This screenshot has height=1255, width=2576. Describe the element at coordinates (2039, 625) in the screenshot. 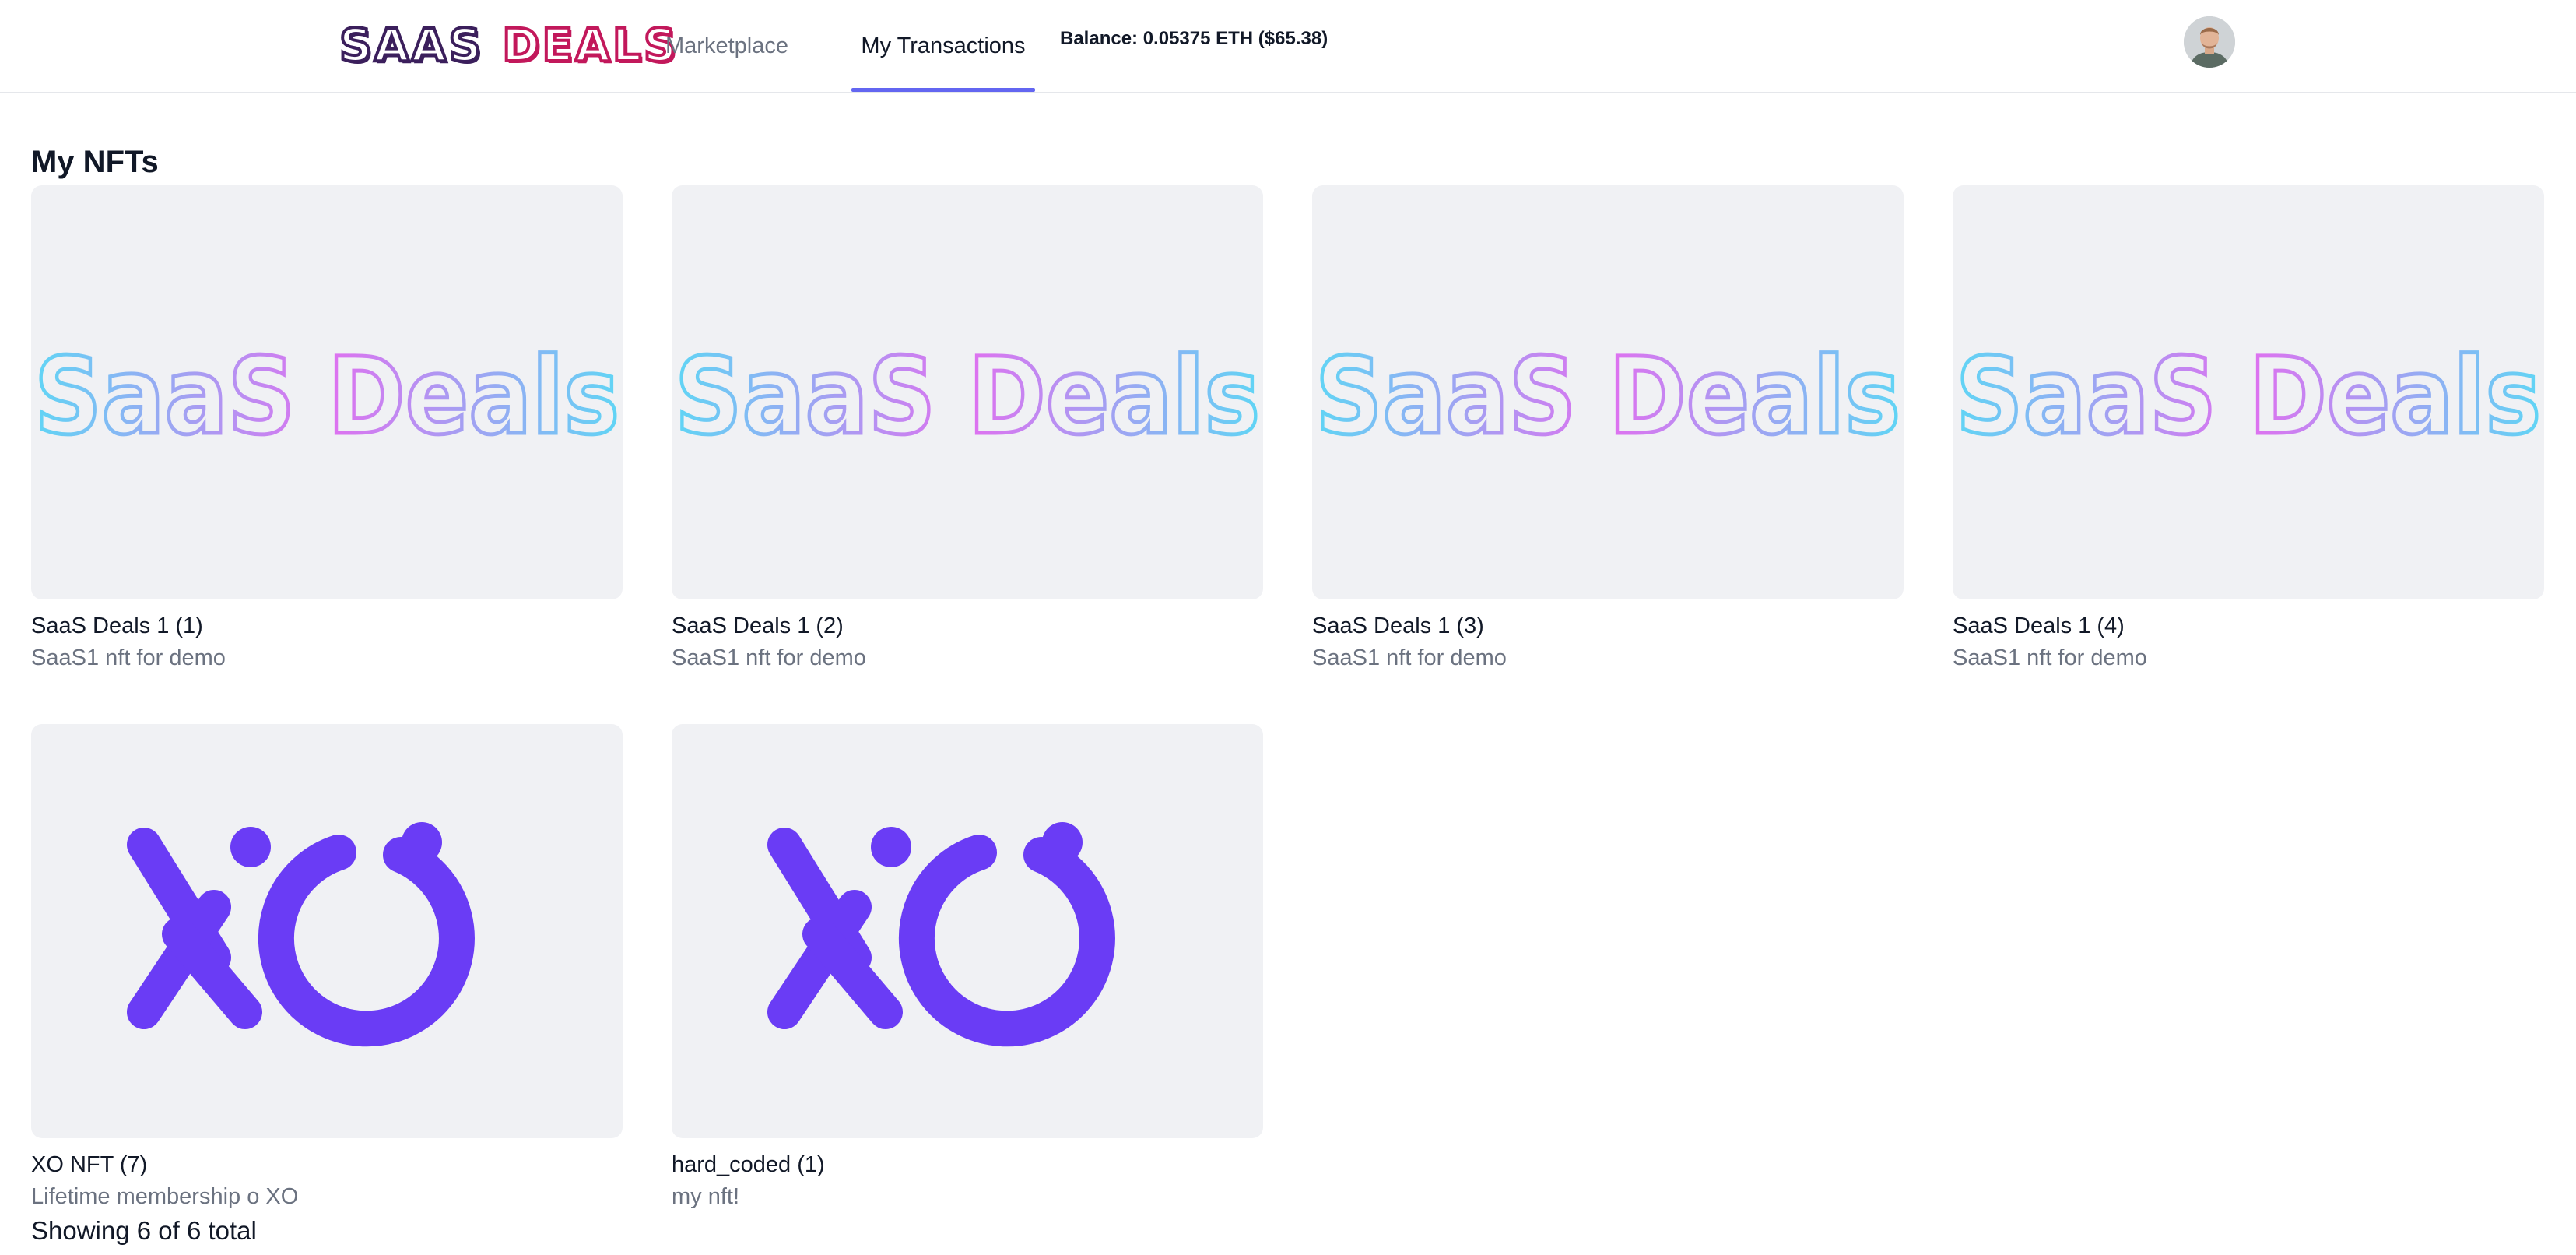

I see `nft-title: SaaS Deals 1 (4)` at that location.